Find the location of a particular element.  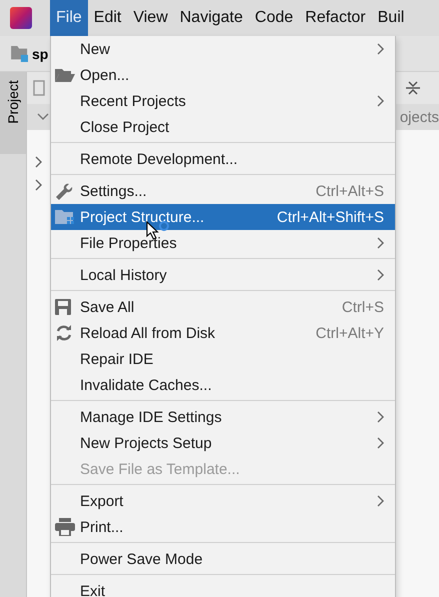

reload-icon is located at coordinates (64, 333).